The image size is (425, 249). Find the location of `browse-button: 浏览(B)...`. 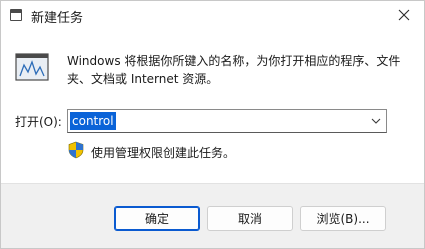

browse-button: 浏览(B)... is located at coordinates (343, 218).